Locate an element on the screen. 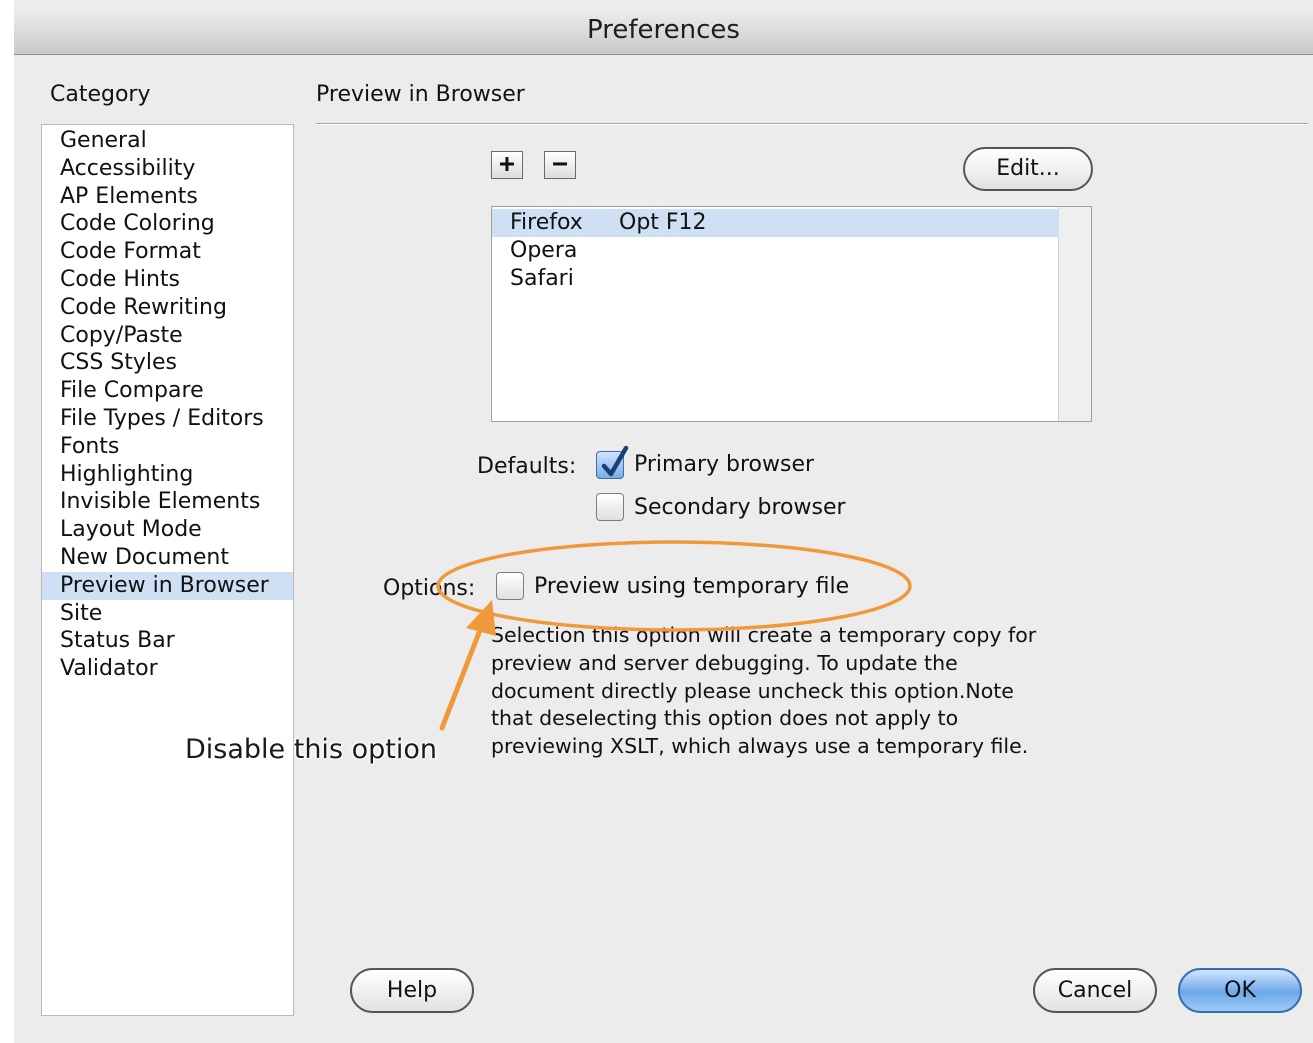 The height and width of the screenshot is (1043, 1313). category-item: Fonts is located at coordinates (167, 447).